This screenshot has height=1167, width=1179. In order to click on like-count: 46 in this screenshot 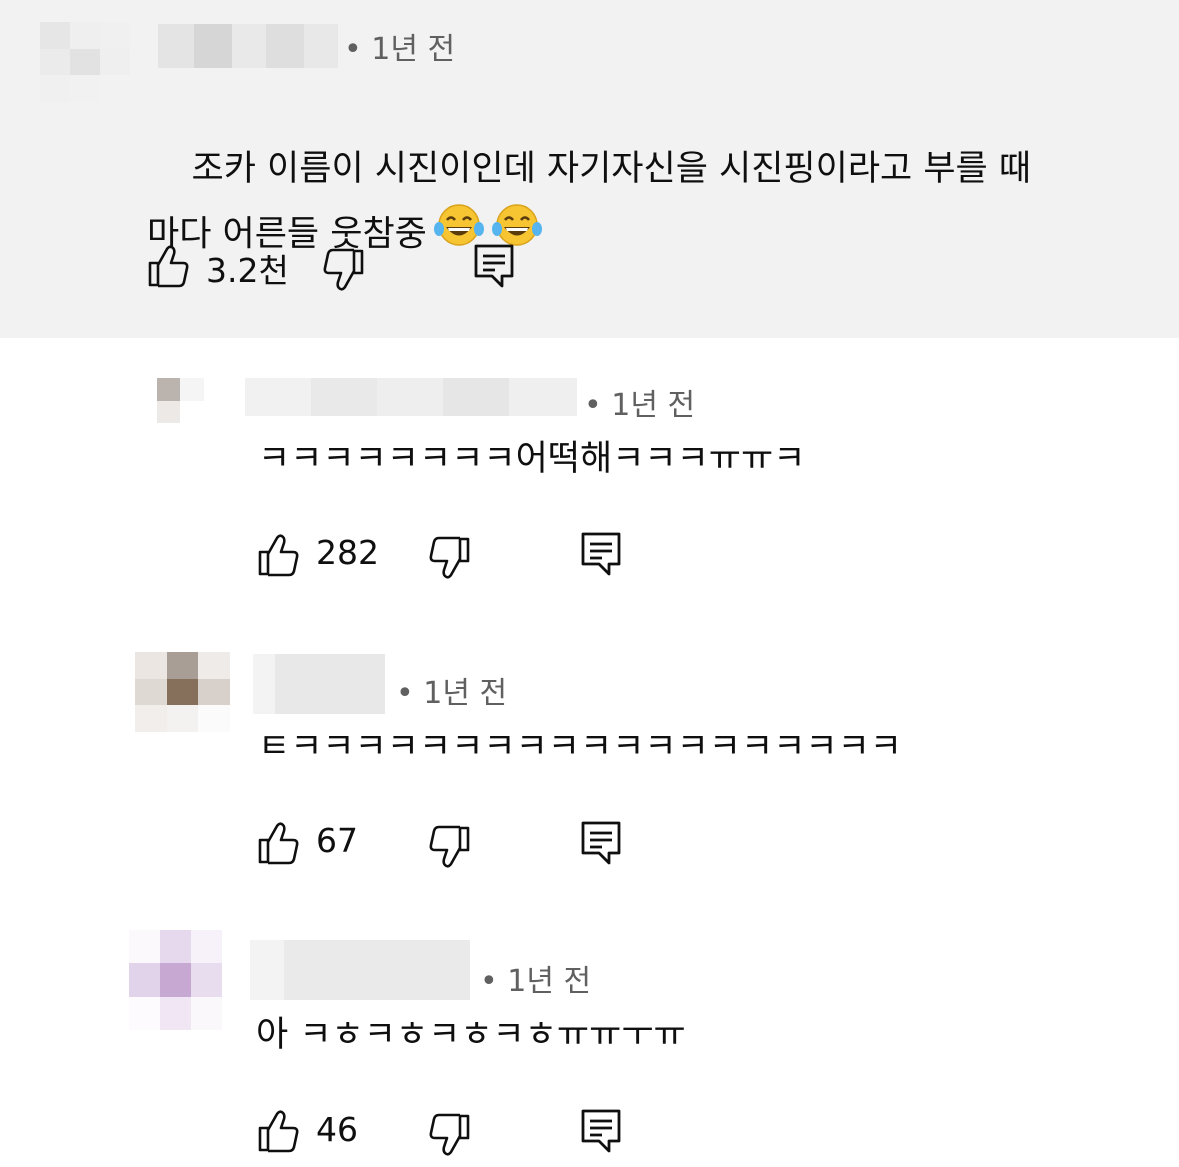, I will do `click(337, 1129)`.